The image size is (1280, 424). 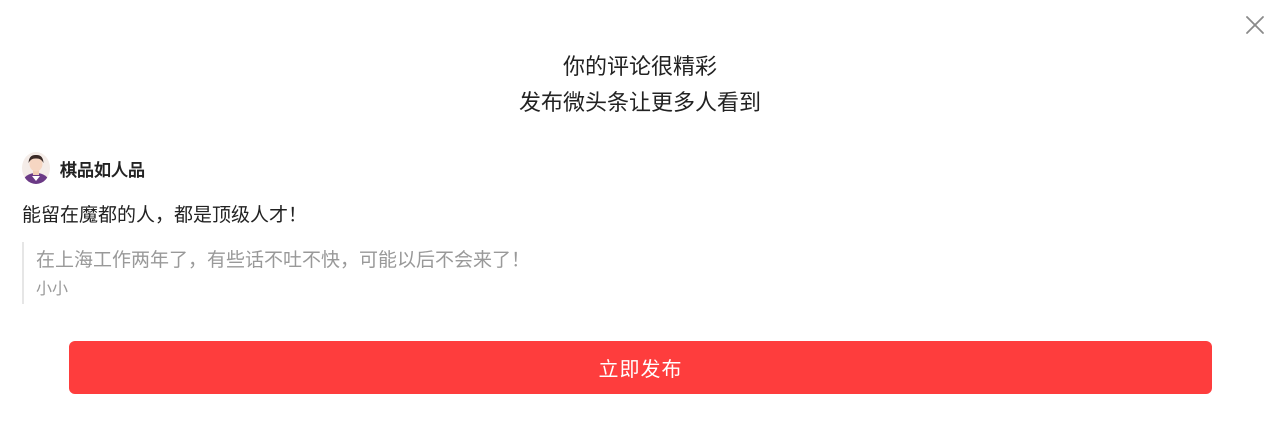 I want to click on publish-button: 立即发布, so click(x=640, y=367).